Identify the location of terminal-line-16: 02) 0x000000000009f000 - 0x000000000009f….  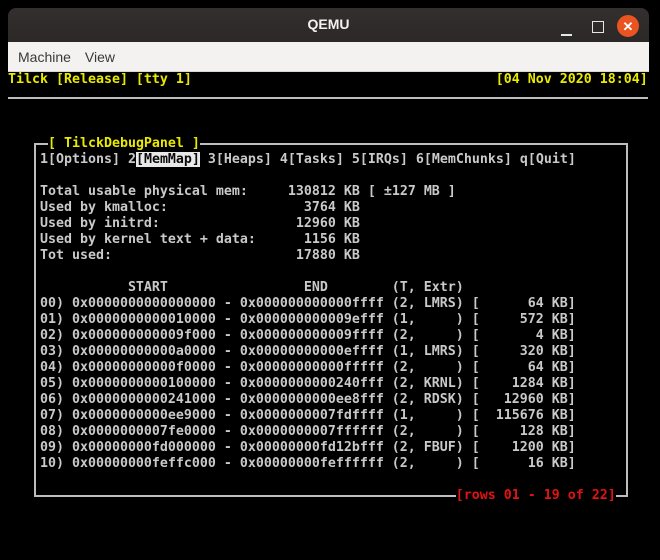
(292, 336).